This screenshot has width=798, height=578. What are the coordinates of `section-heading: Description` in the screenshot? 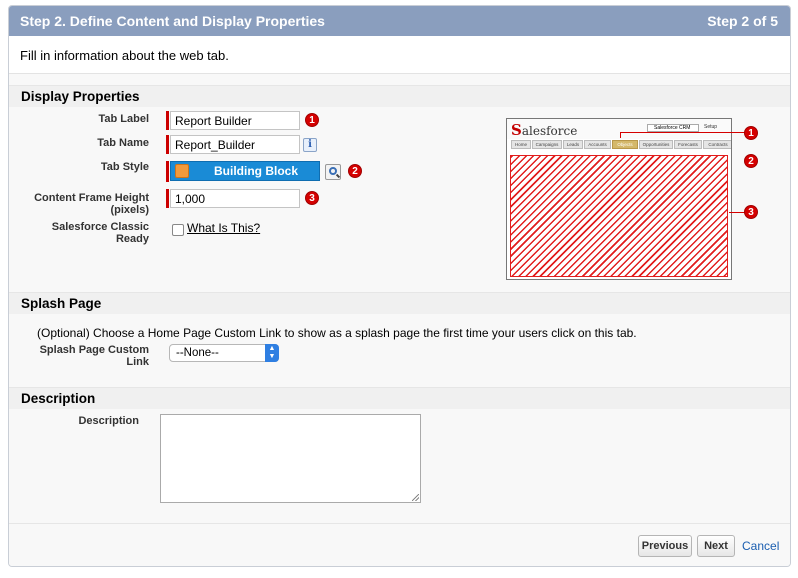 It's located at (58, 398).